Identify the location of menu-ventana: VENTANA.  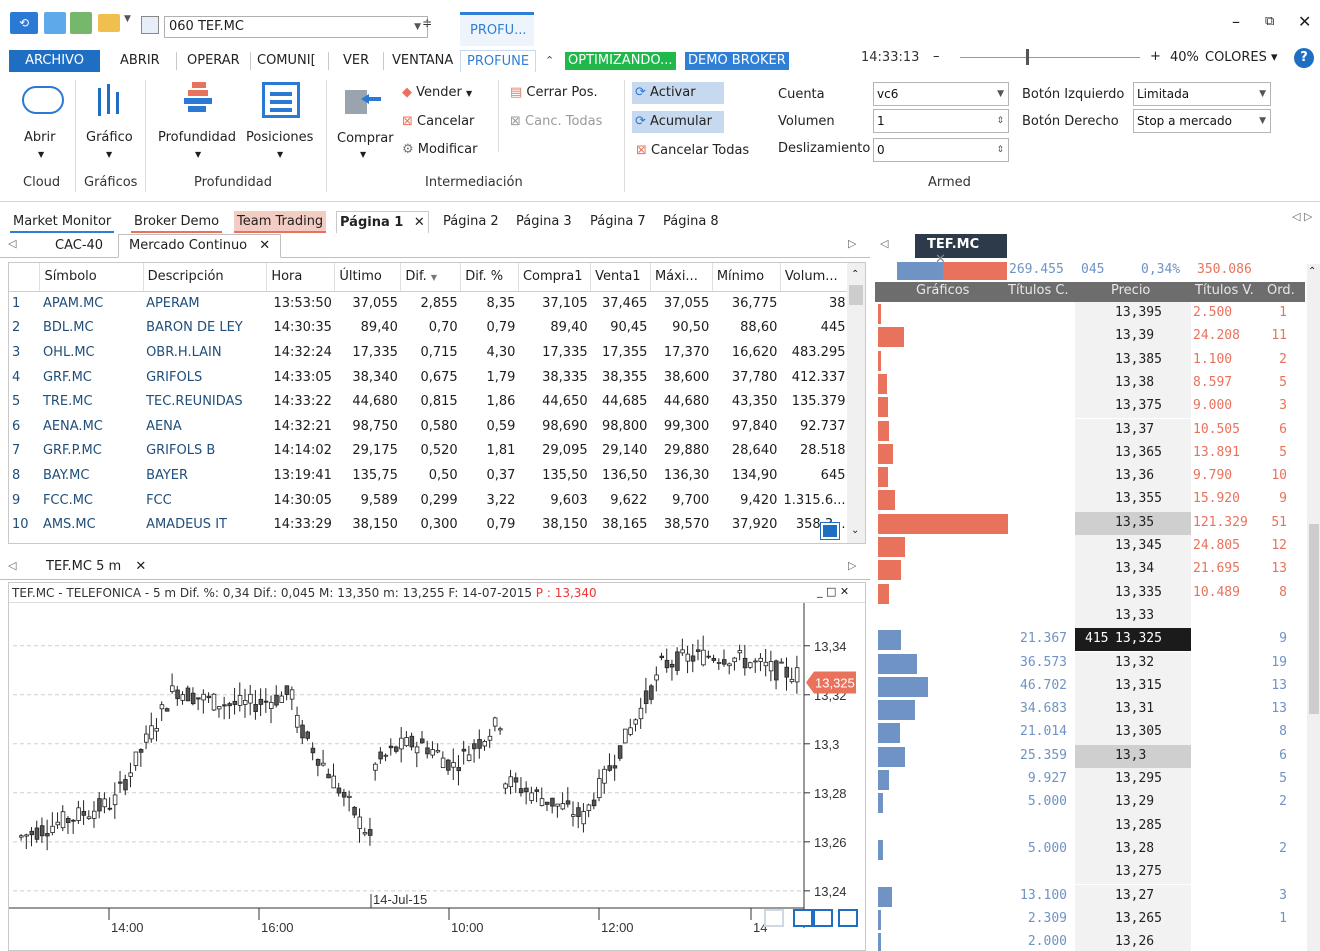
(422, 61).